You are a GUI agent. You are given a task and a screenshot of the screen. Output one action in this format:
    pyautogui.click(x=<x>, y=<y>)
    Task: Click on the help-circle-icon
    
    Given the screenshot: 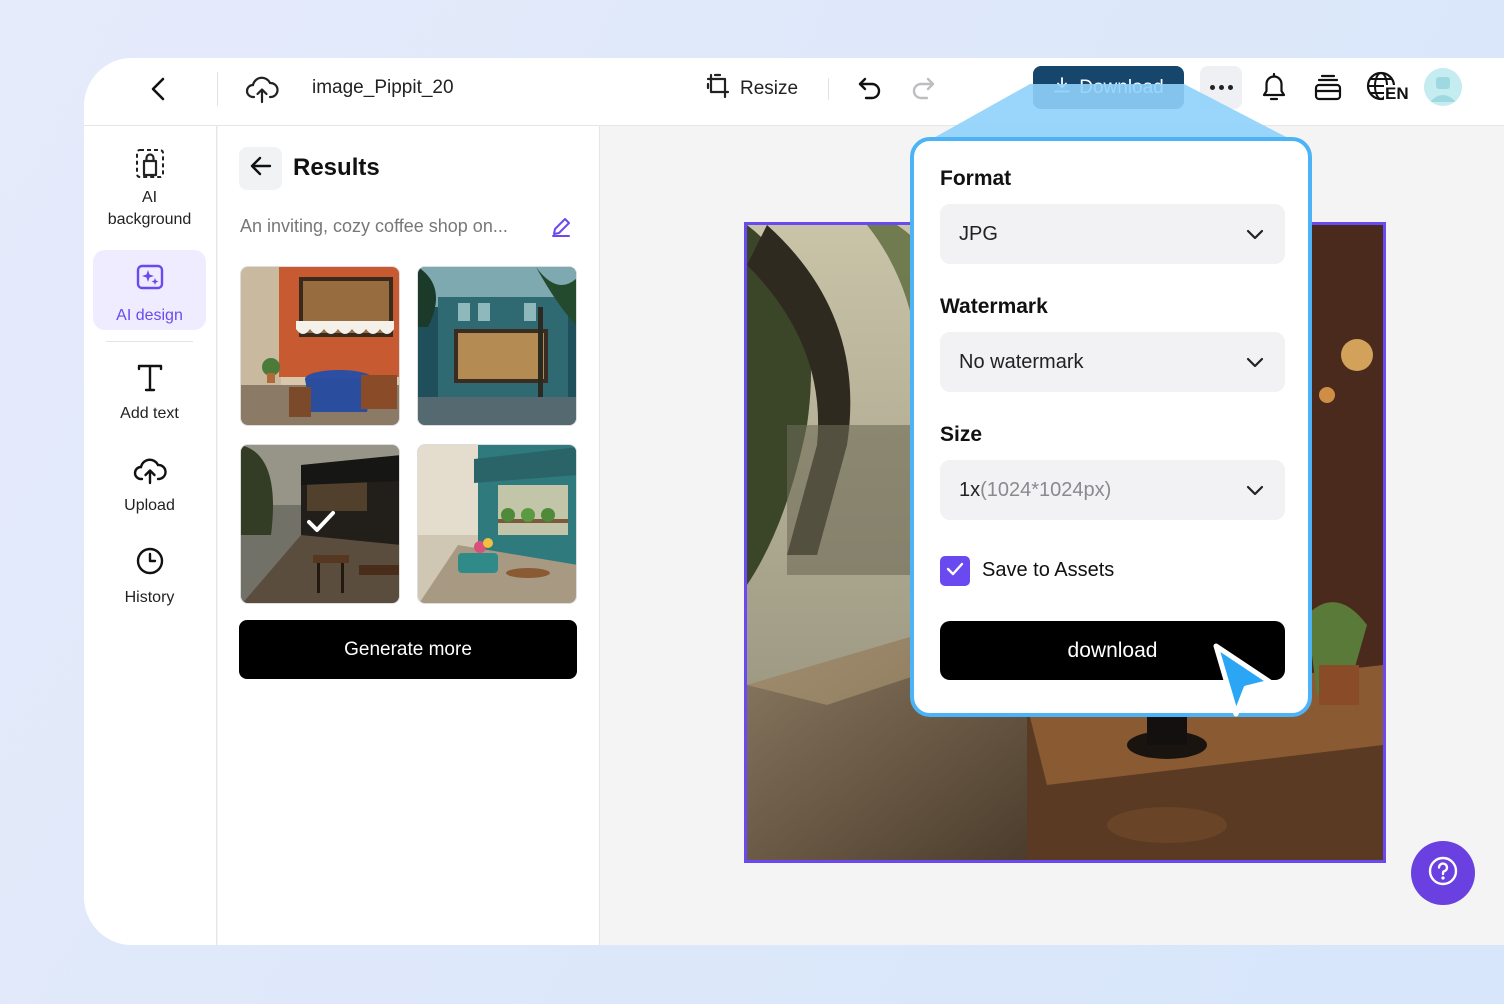 What is the action you would take?
    pyautogui.click(x=1443, y=873)
    